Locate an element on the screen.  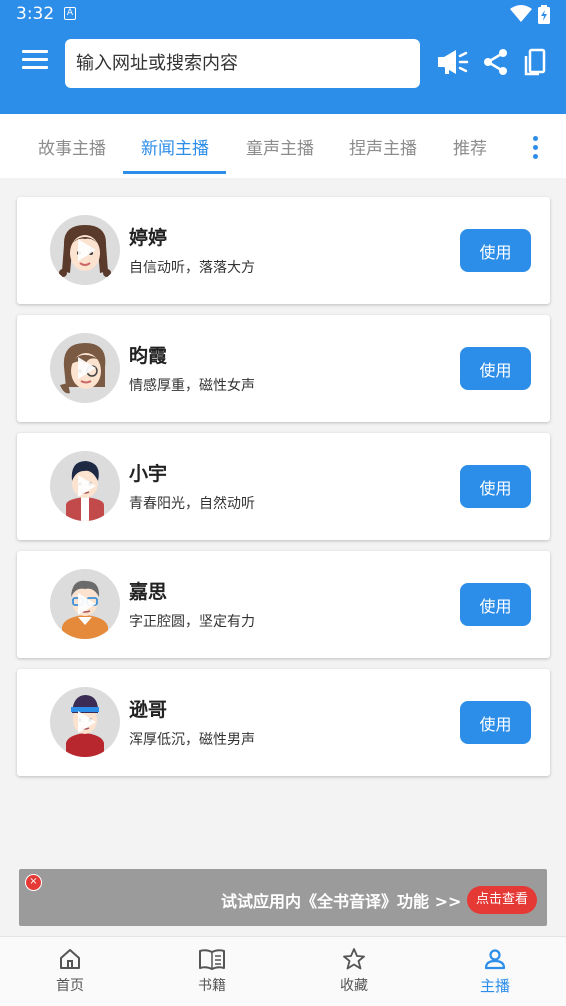
anchor-card: 逊哥 浑厚低沉，磁性男声 使用 is located at coordinates (283, 722).